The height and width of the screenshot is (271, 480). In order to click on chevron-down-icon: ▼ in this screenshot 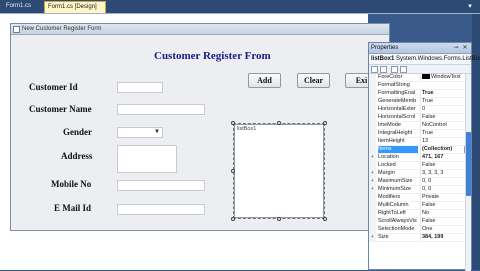, I will do `click(157, 132)`.